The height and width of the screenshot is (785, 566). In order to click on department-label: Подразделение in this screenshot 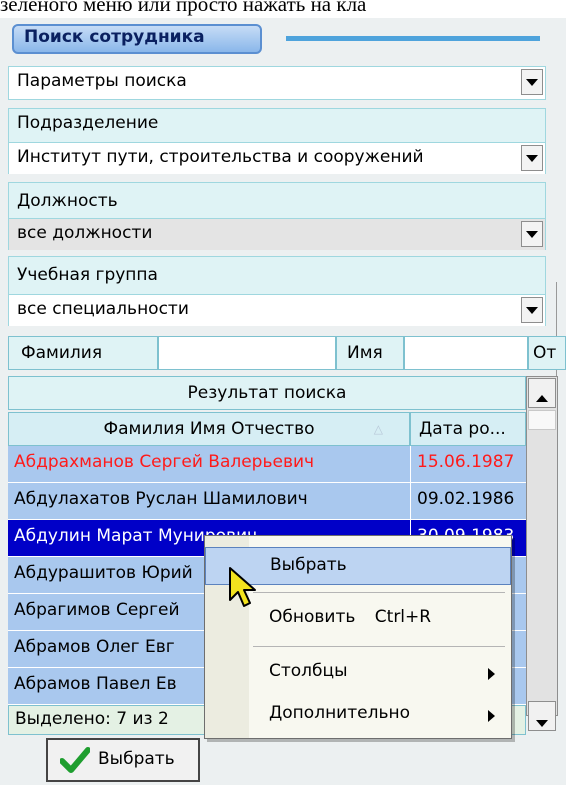, I will do `click(88, 123)`.